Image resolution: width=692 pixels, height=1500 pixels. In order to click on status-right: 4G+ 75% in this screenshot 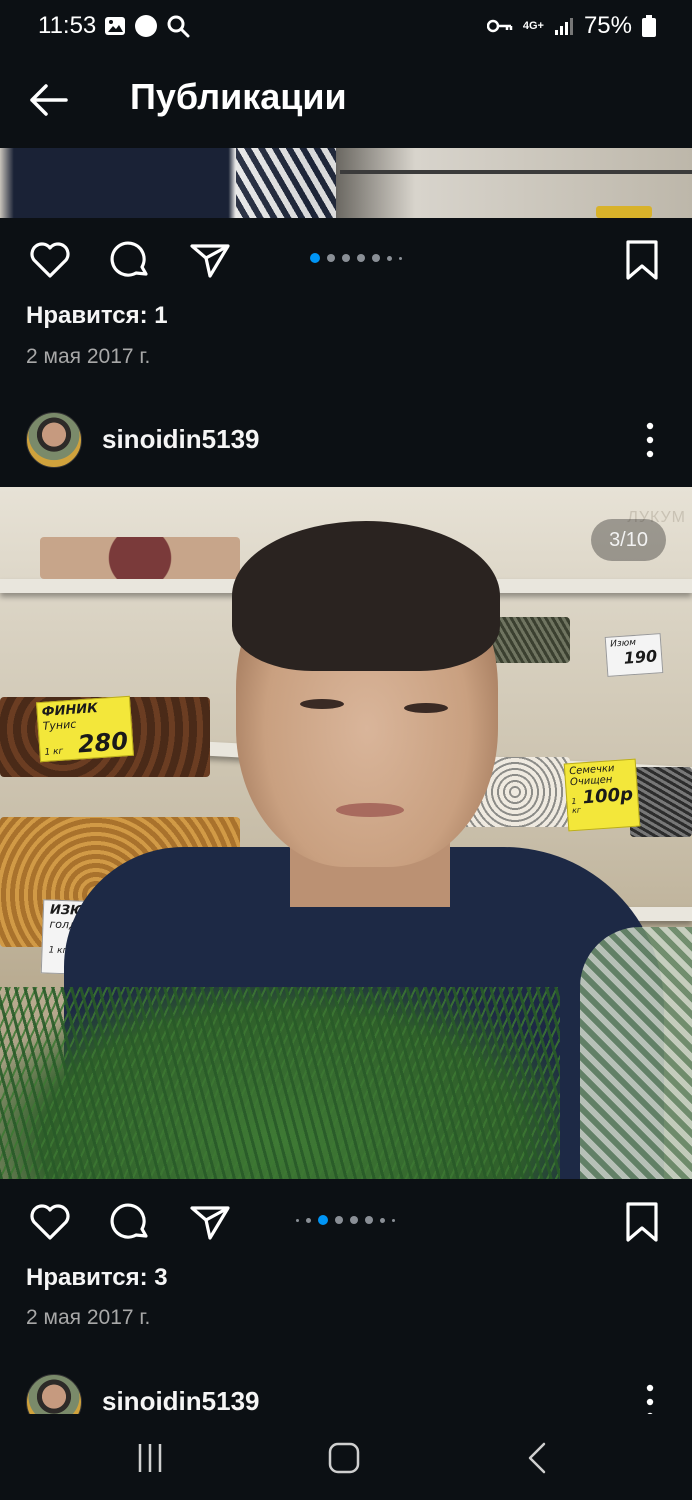, I will do `click(571, 26)`.